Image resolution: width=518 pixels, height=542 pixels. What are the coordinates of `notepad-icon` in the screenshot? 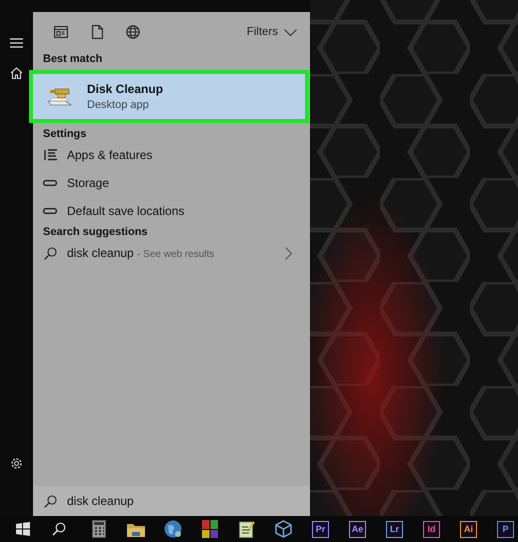 It's located at (246, 529).